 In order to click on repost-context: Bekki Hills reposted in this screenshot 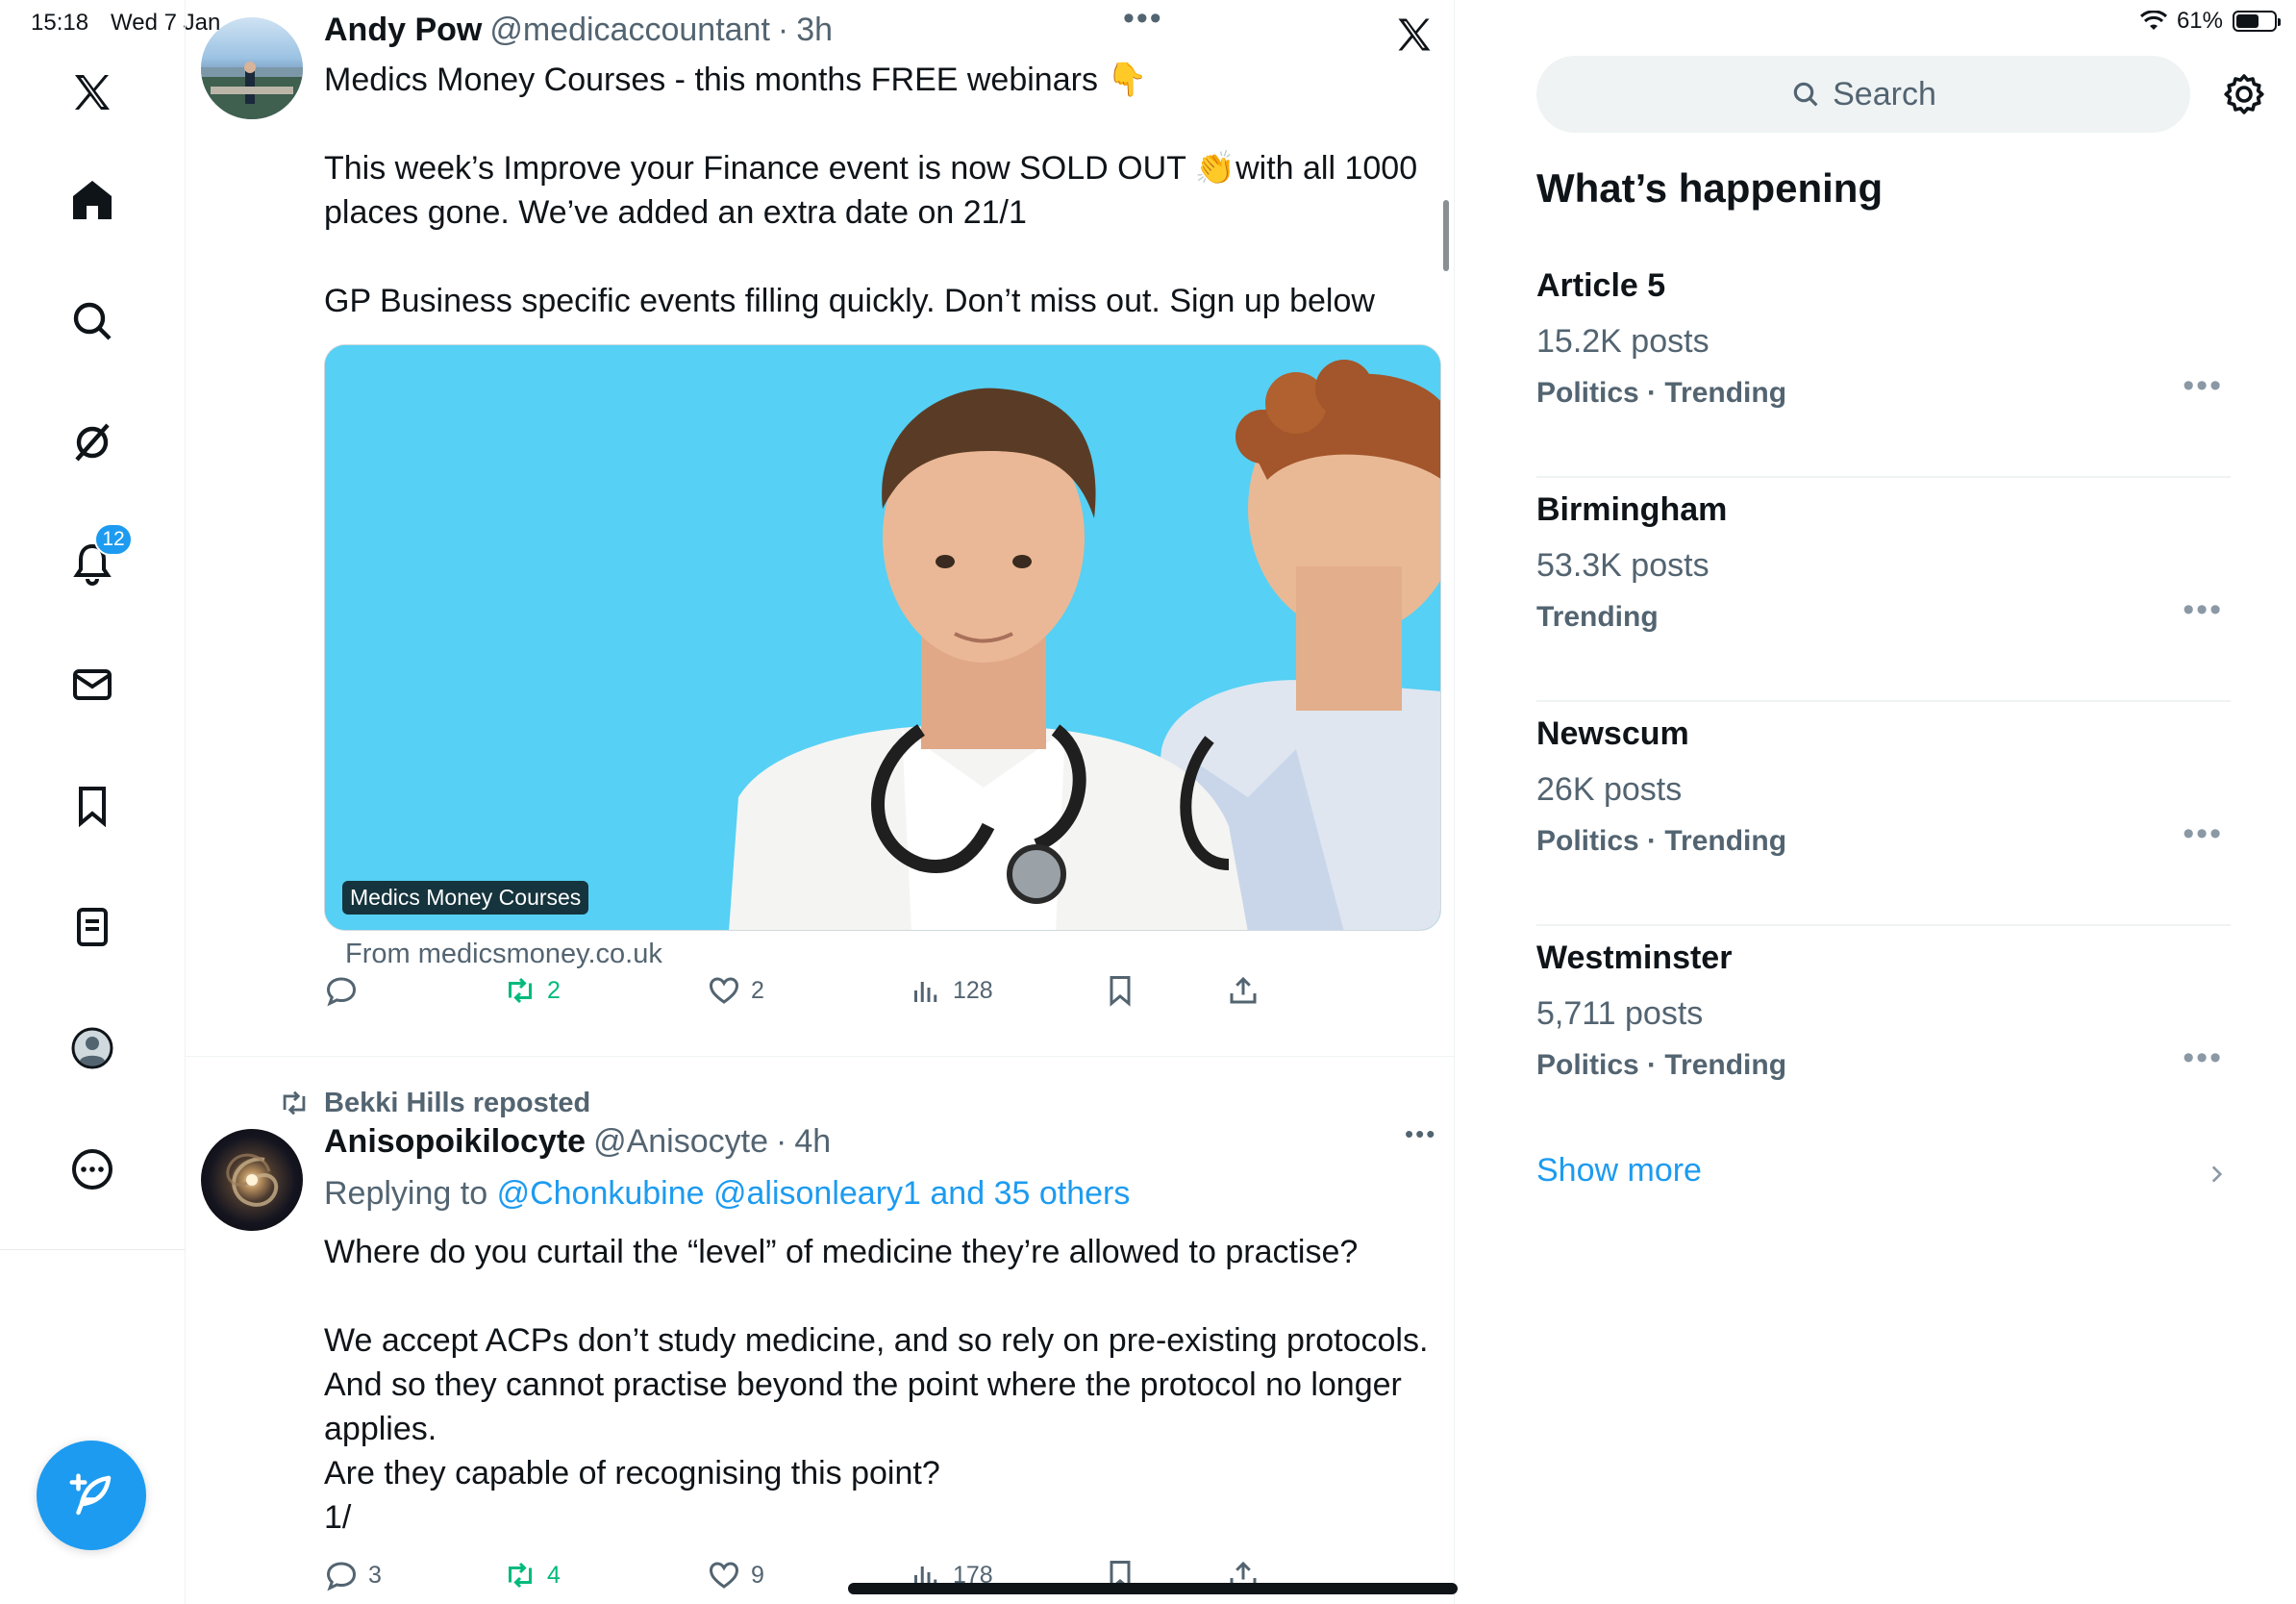, I will do `click(434, 1103)`.